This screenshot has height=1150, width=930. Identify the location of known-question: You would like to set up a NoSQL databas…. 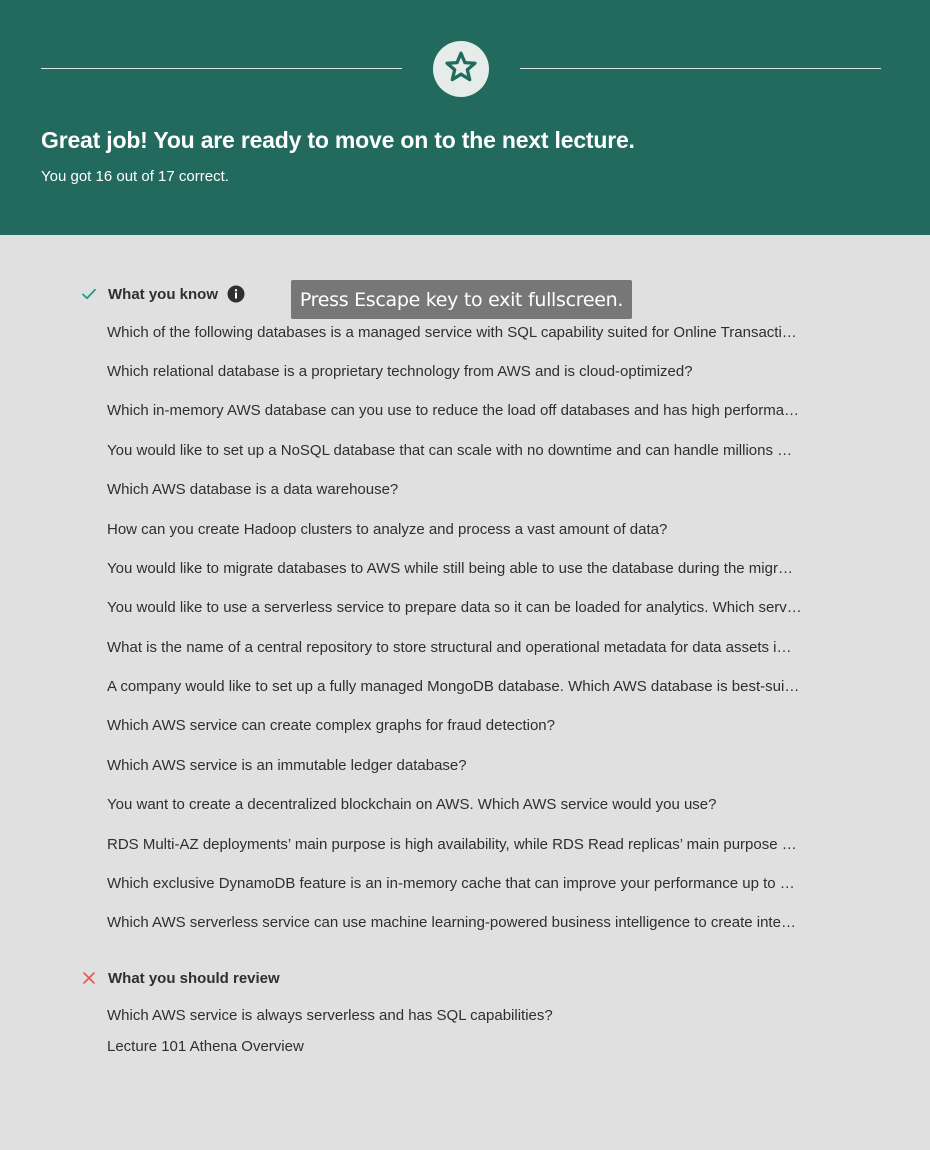
(475, 451).